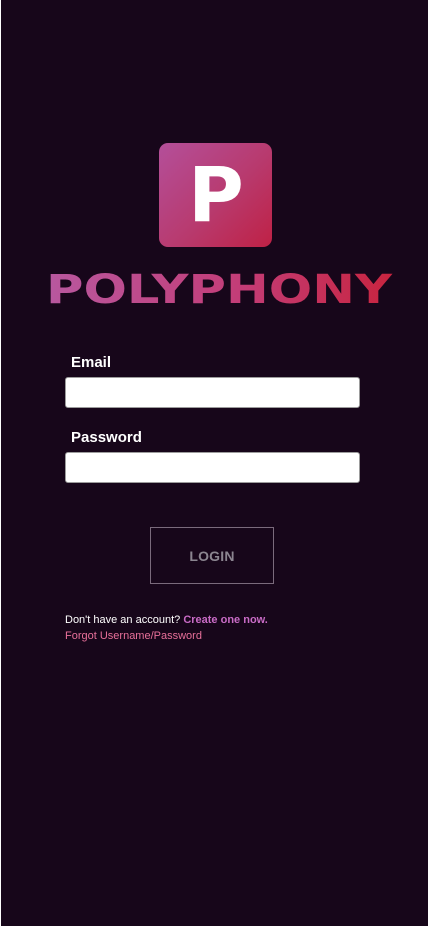 The image size is (428, 926). I want to click on login-button: LOGIN, so click(212, 555).